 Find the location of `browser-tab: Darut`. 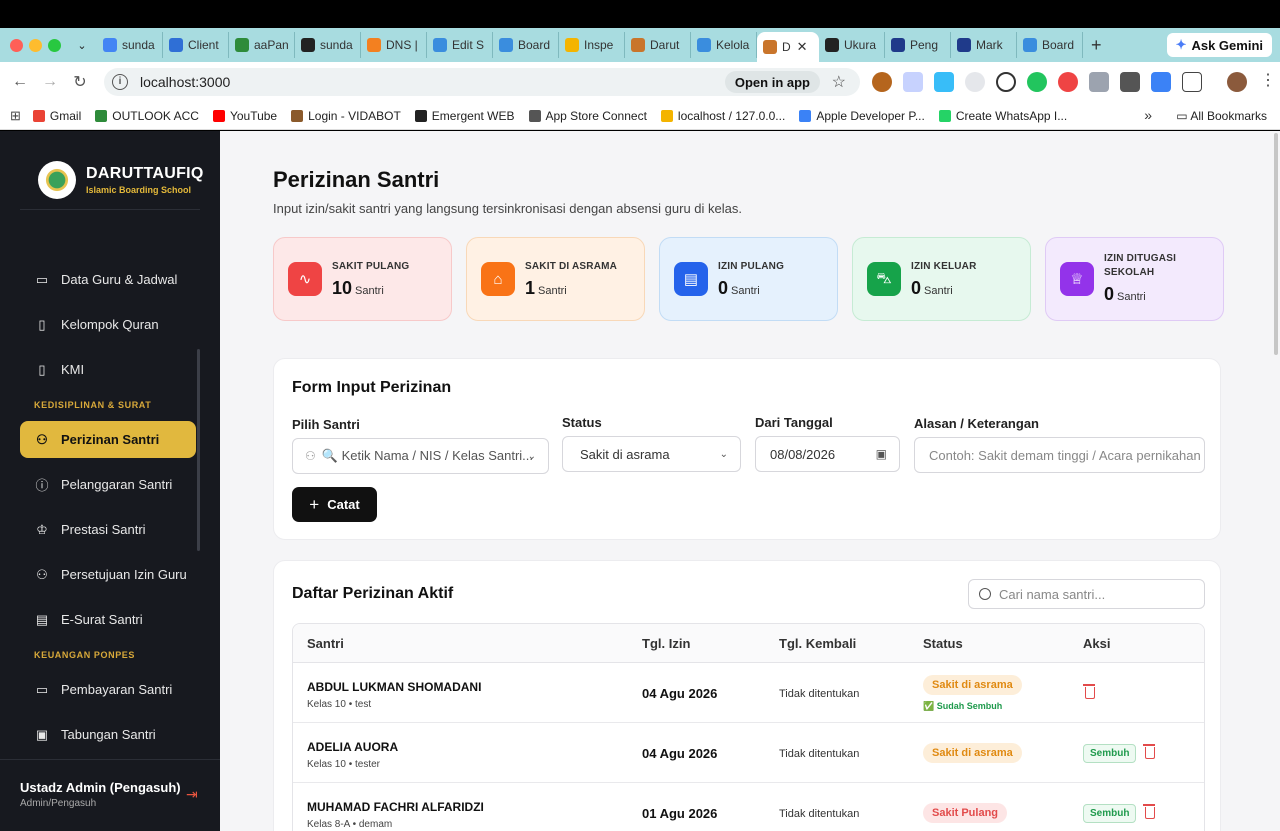

browser-tab: Darut is located at coordinates (658, 45).